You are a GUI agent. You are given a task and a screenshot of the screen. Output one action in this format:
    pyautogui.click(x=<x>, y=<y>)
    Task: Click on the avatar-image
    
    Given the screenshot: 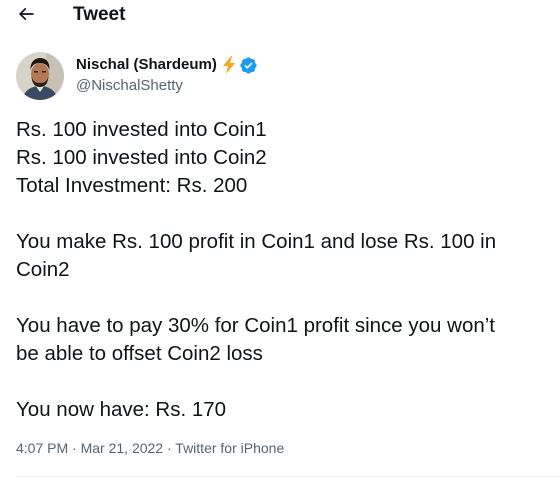 What is the action you would take?
    pyautogui.click(x=40, y=76)
    